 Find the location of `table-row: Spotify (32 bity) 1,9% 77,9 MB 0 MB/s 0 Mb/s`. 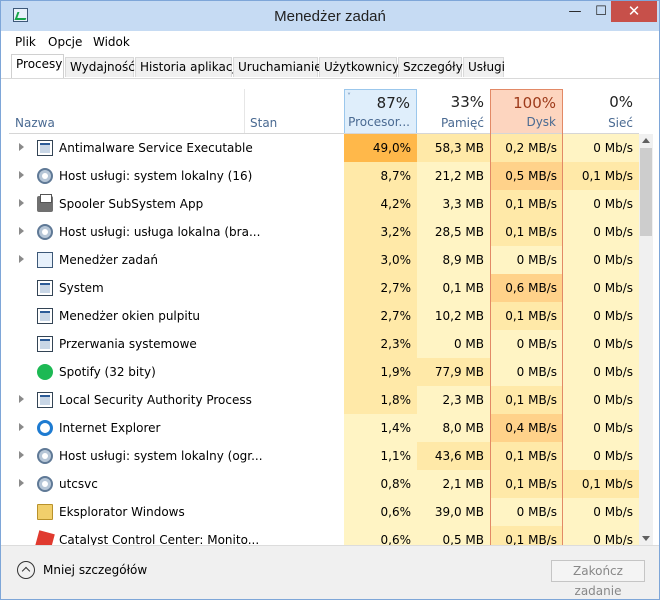

table-row: Spotify (32 bity) 1,9% 77,9 MB 0 MB/s 0 Mb/s is located at coordinates (324, 372).